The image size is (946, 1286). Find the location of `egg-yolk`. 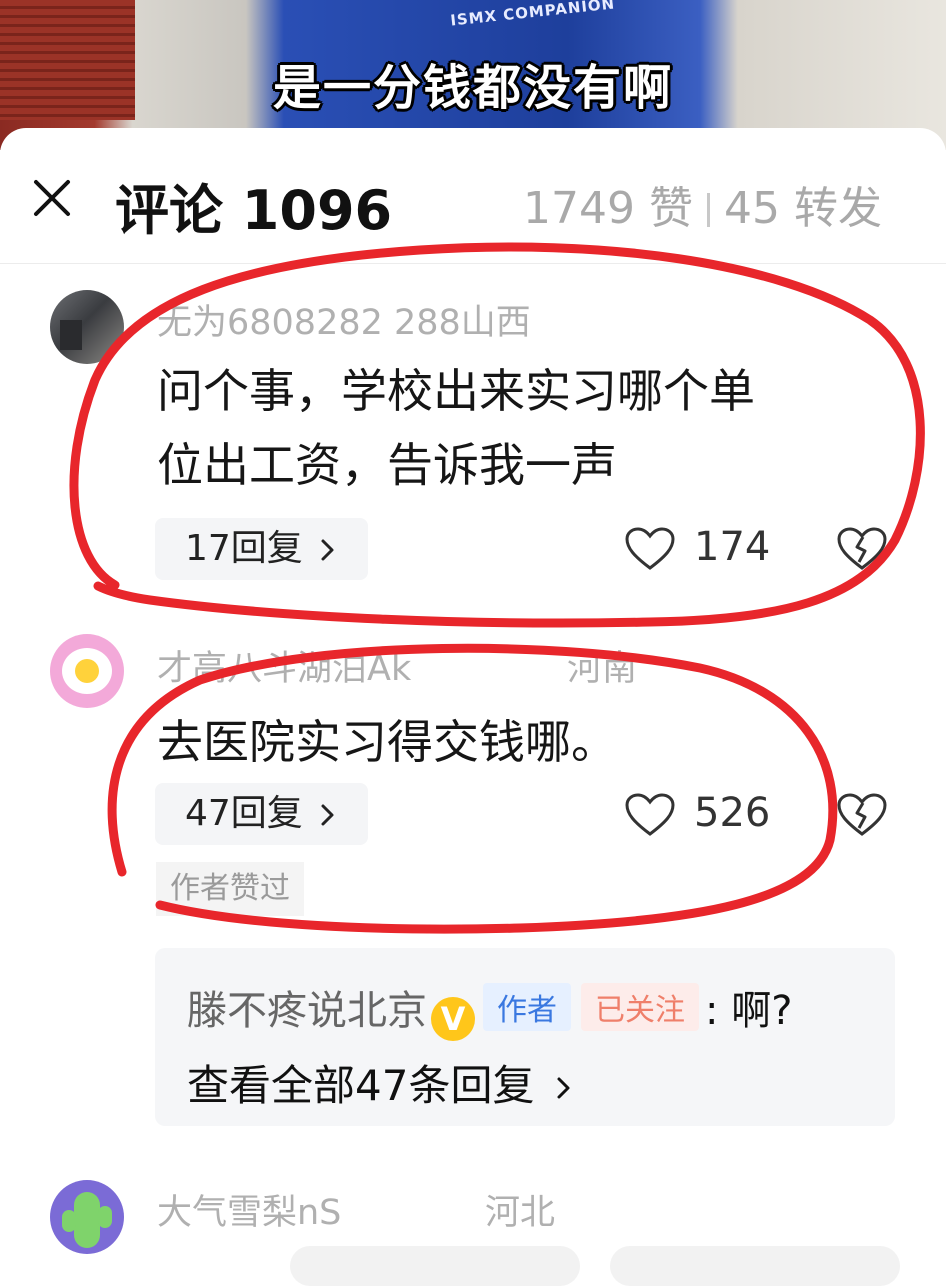

egg-yolk is located at coordinates (87, 671).